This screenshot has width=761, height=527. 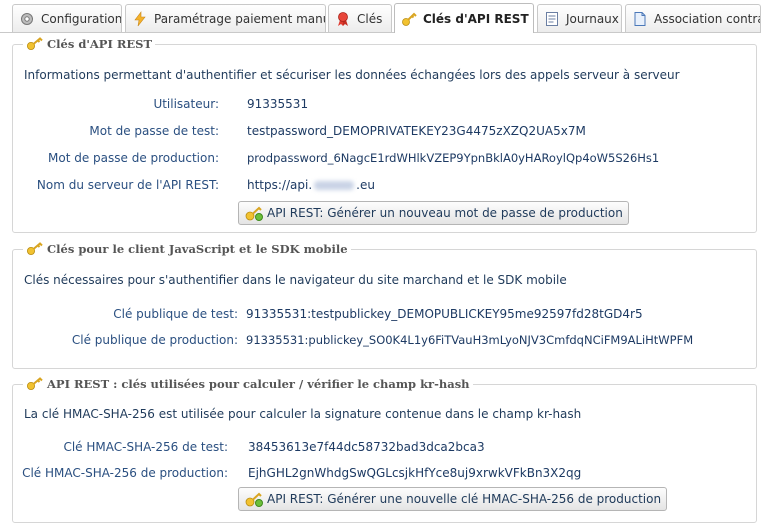 What do you see at coordinates (278, 104) in the screenshot?
I see `field-value: 91335531` at bounding box center [278, 104].